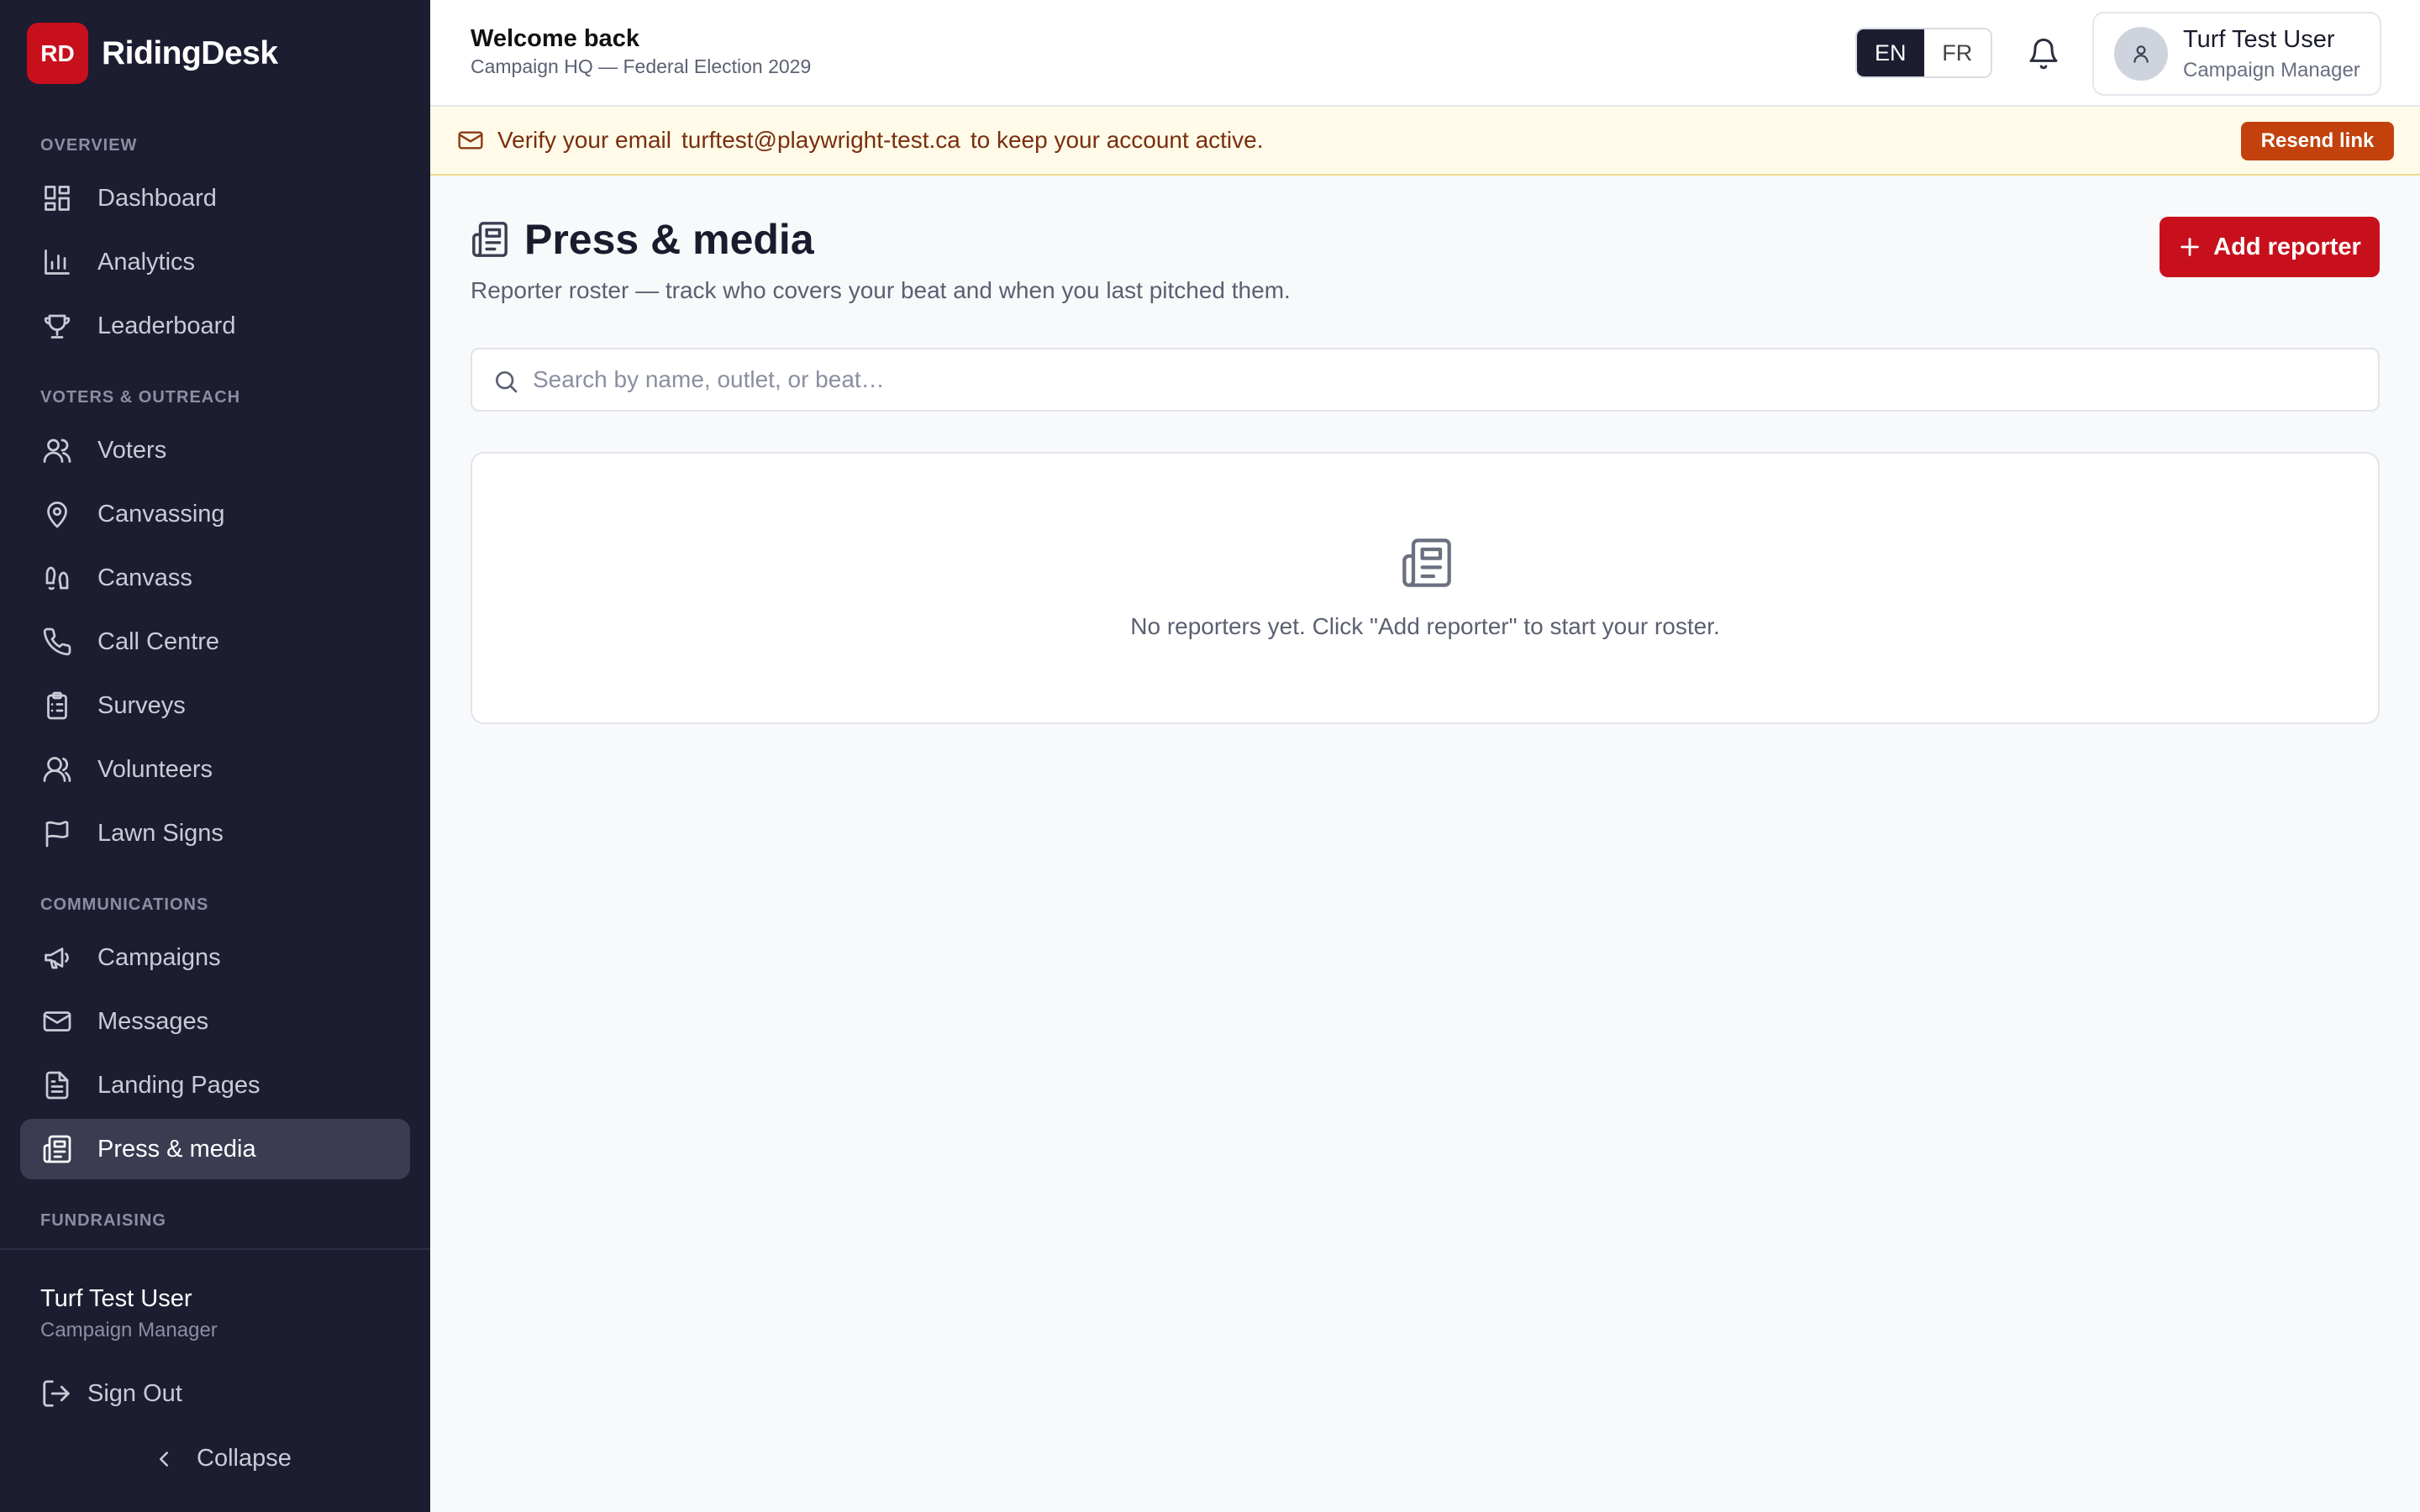  I want to click on sidebar-item-label: Volunteers, so click(155, 769).